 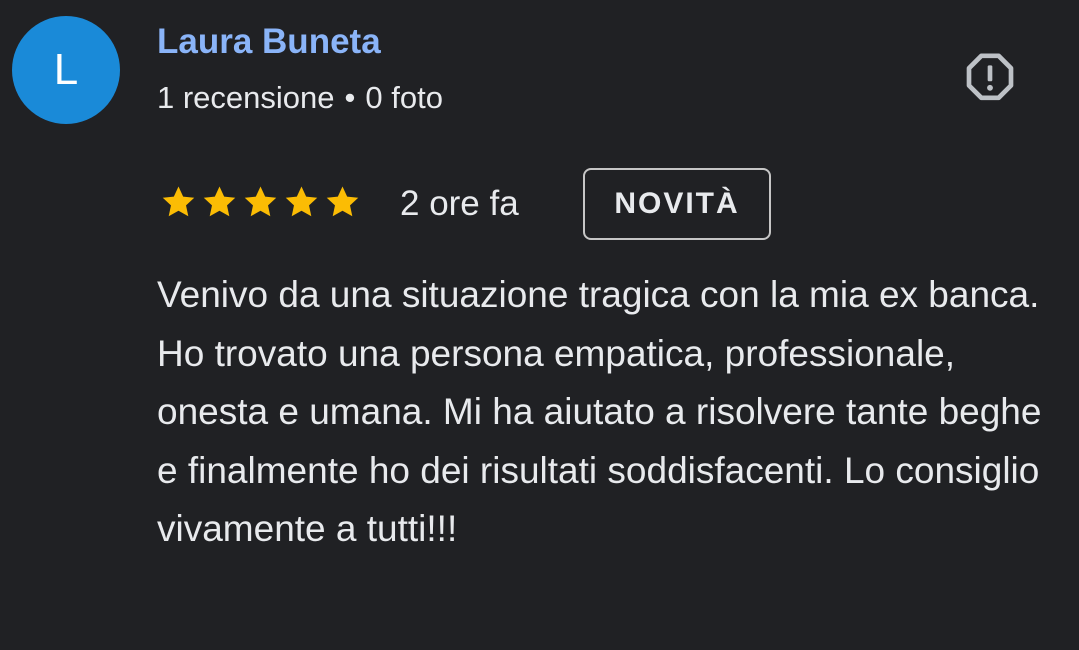 I want to click on author-meta: 1 recensione • 0 foto, so click(x=300, y=98).